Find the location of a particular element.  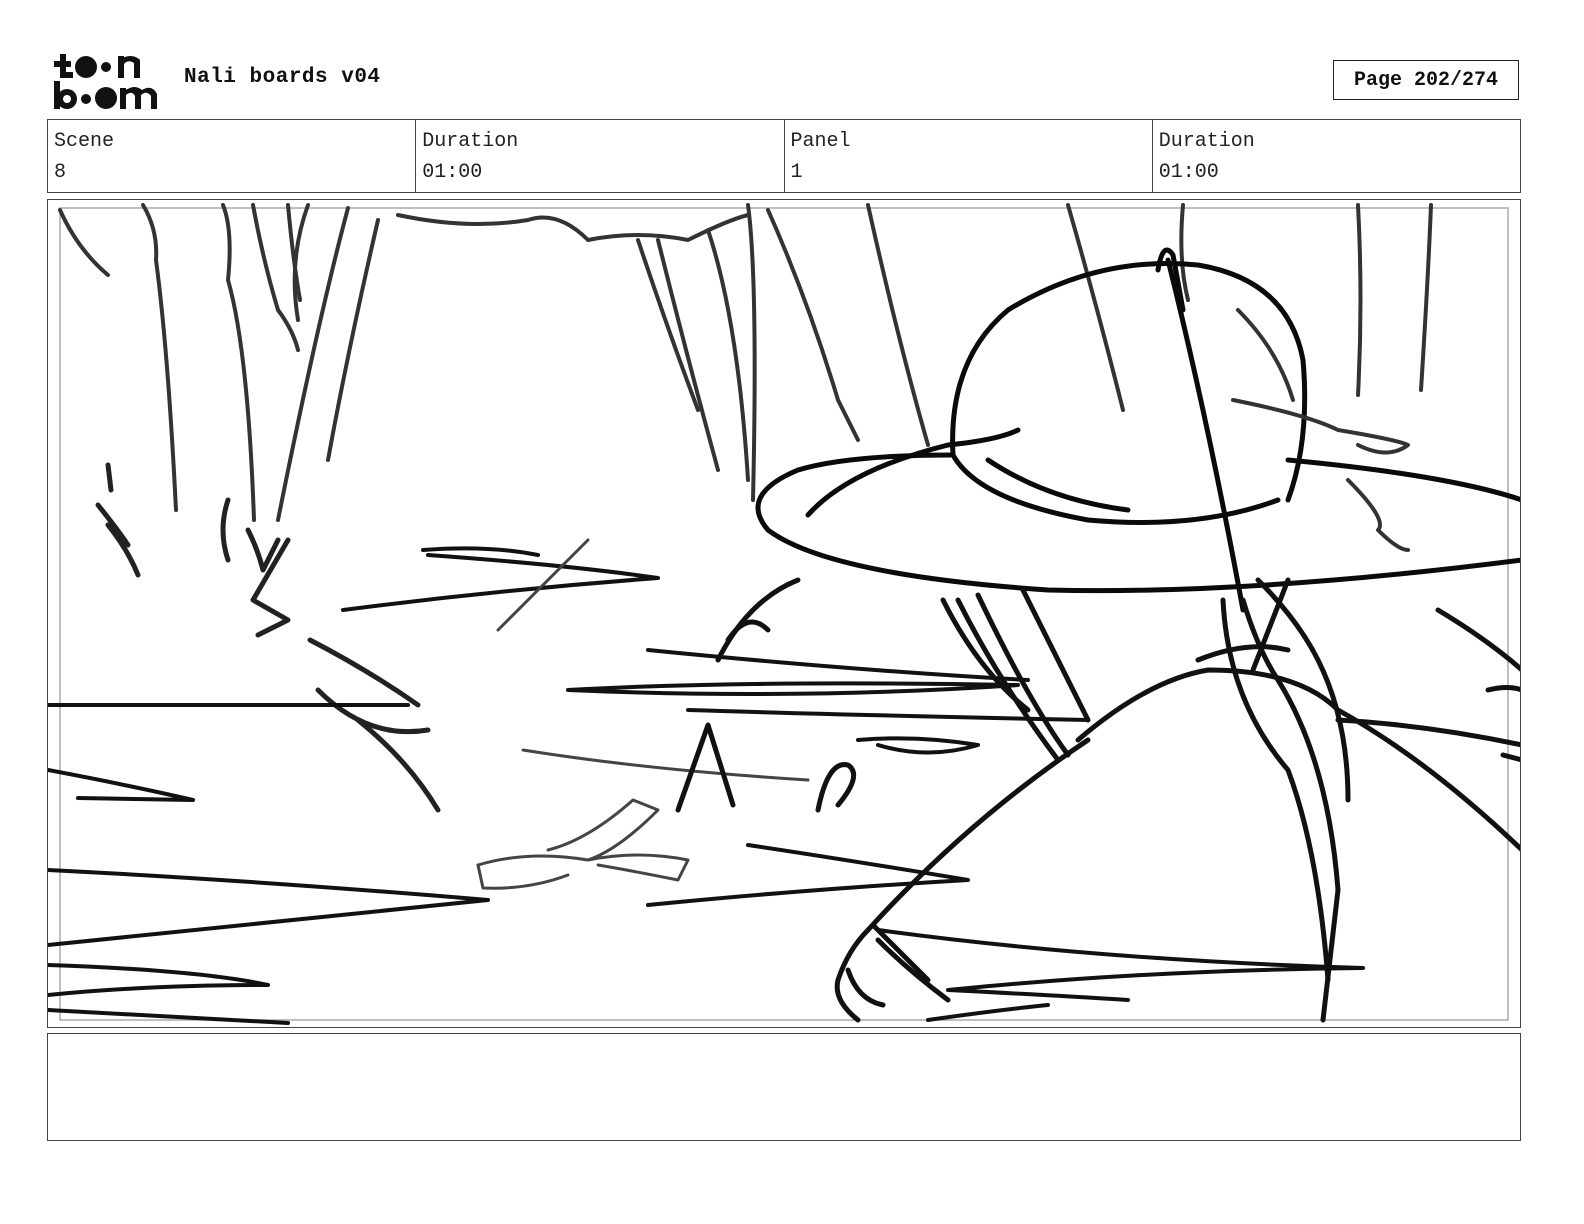

panel-notes-box is located at coordinates (784, 1087).